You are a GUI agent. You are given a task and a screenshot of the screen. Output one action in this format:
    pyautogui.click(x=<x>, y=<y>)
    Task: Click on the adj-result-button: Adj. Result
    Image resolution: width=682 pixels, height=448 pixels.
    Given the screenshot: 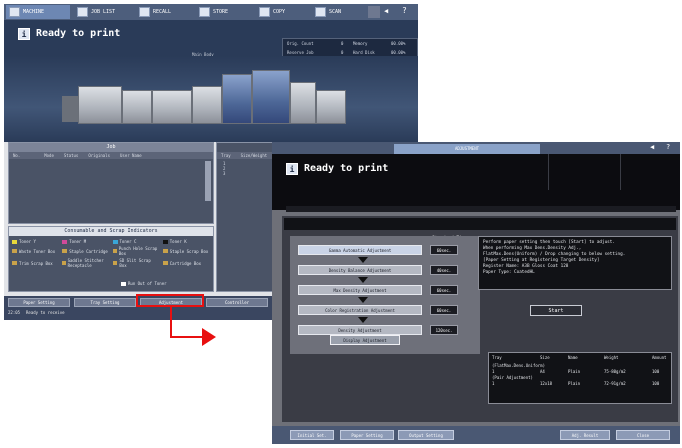 What is the action you would take?
    pyautogui.click(x=585, y=435)
    